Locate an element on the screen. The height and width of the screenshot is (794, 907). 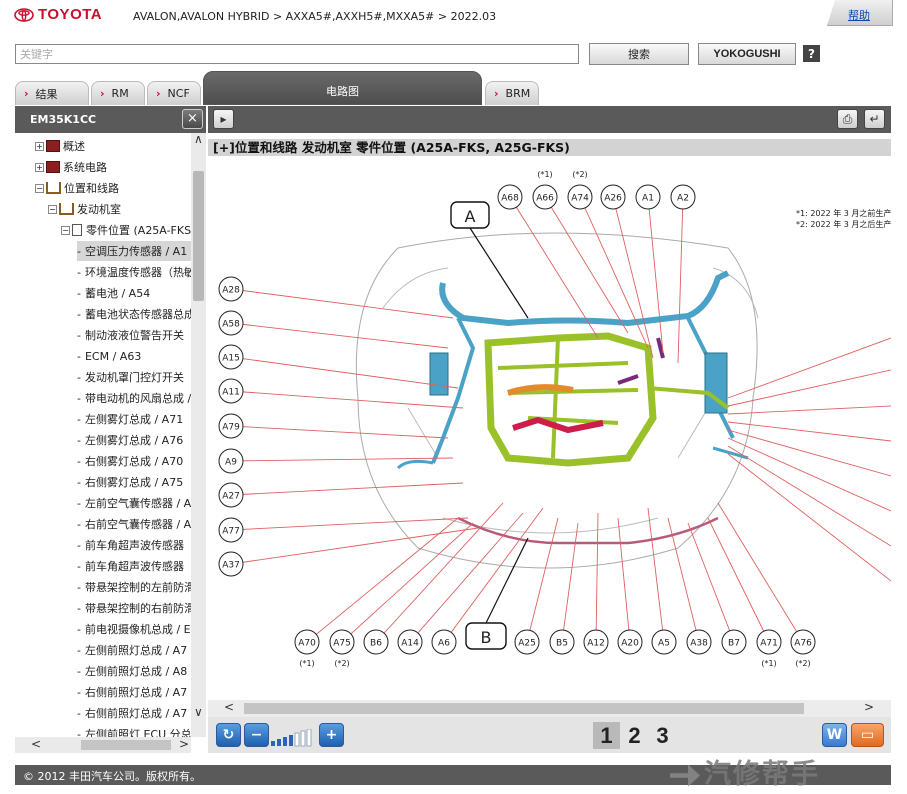
diagram-horizontal-scrollbar: < > is located at coordinates (549, 708).